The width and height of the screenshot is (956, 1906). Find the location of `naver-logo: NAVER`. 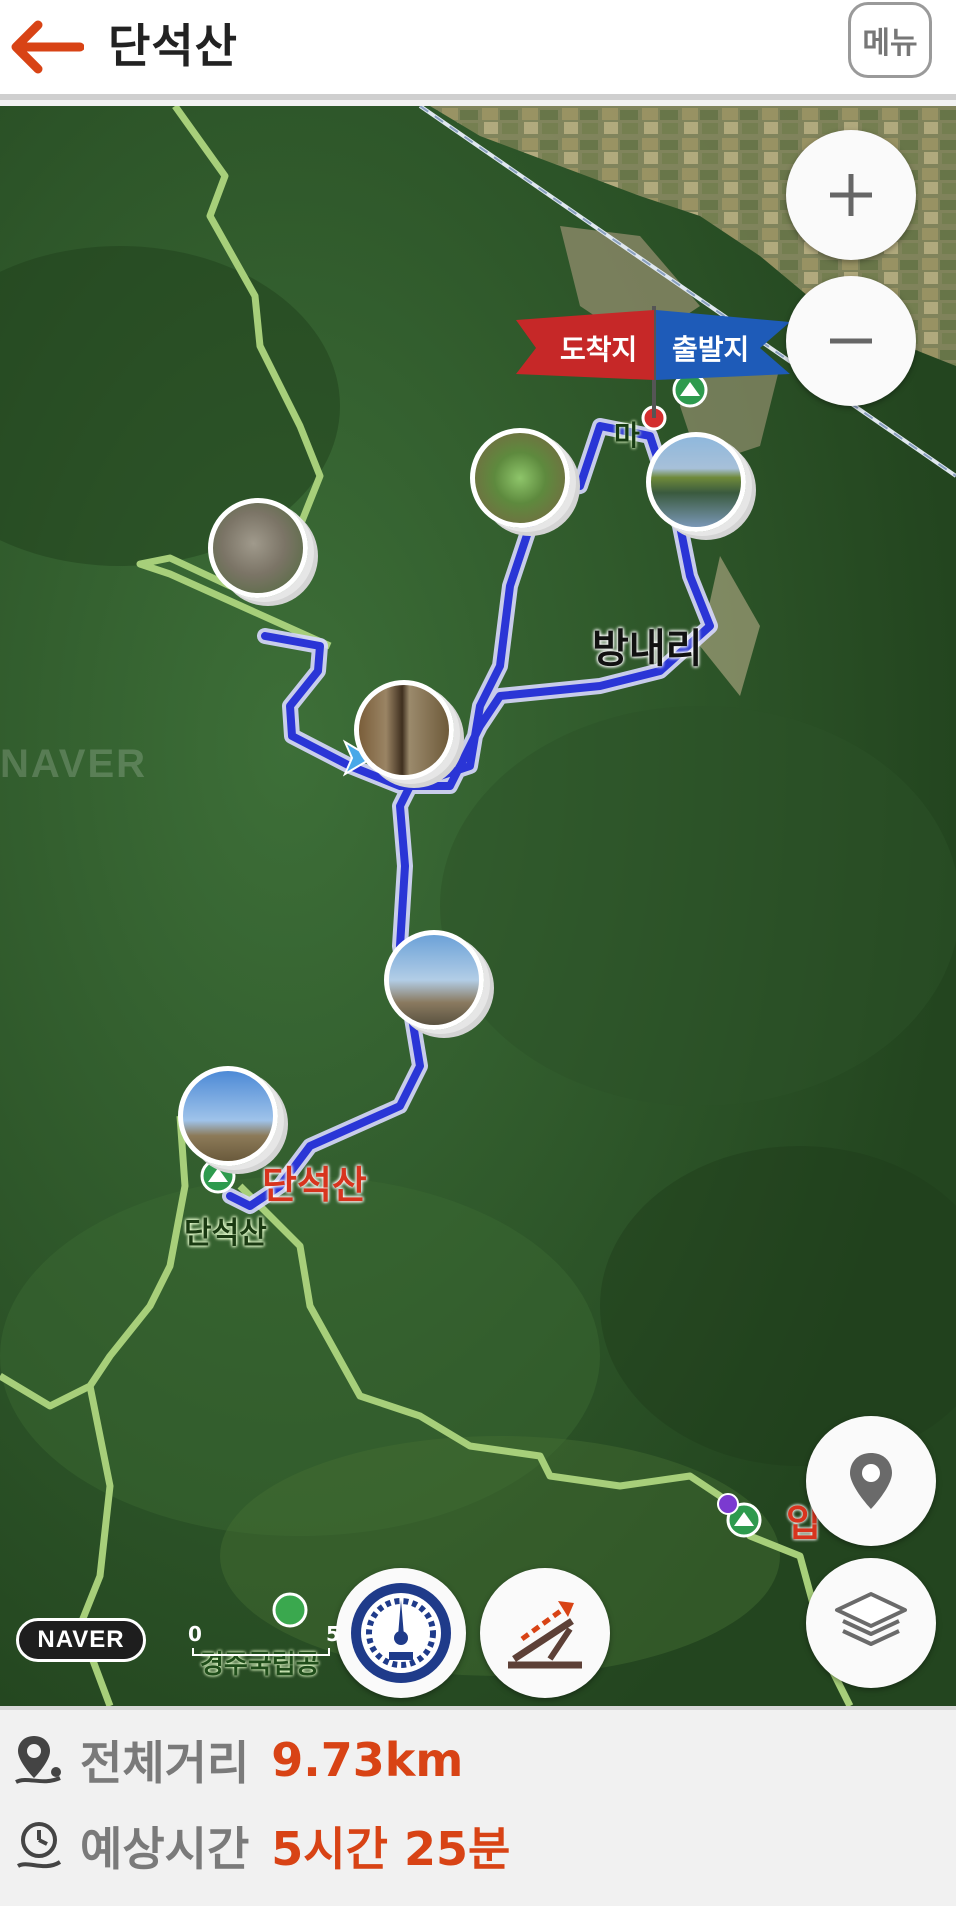

naver-logo: NAVER is located at coordinates (81, 1640).